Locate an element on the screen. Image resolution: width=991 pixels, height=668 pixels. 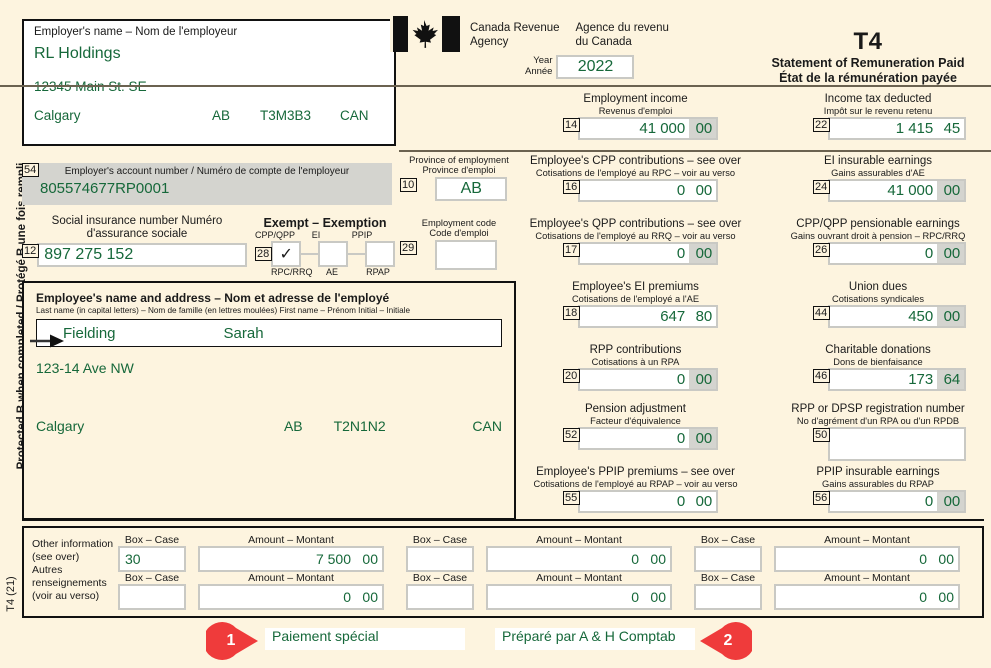
amount-box-20-label-fr: Cotisations à un RPA is located at coordinates (635, 361).